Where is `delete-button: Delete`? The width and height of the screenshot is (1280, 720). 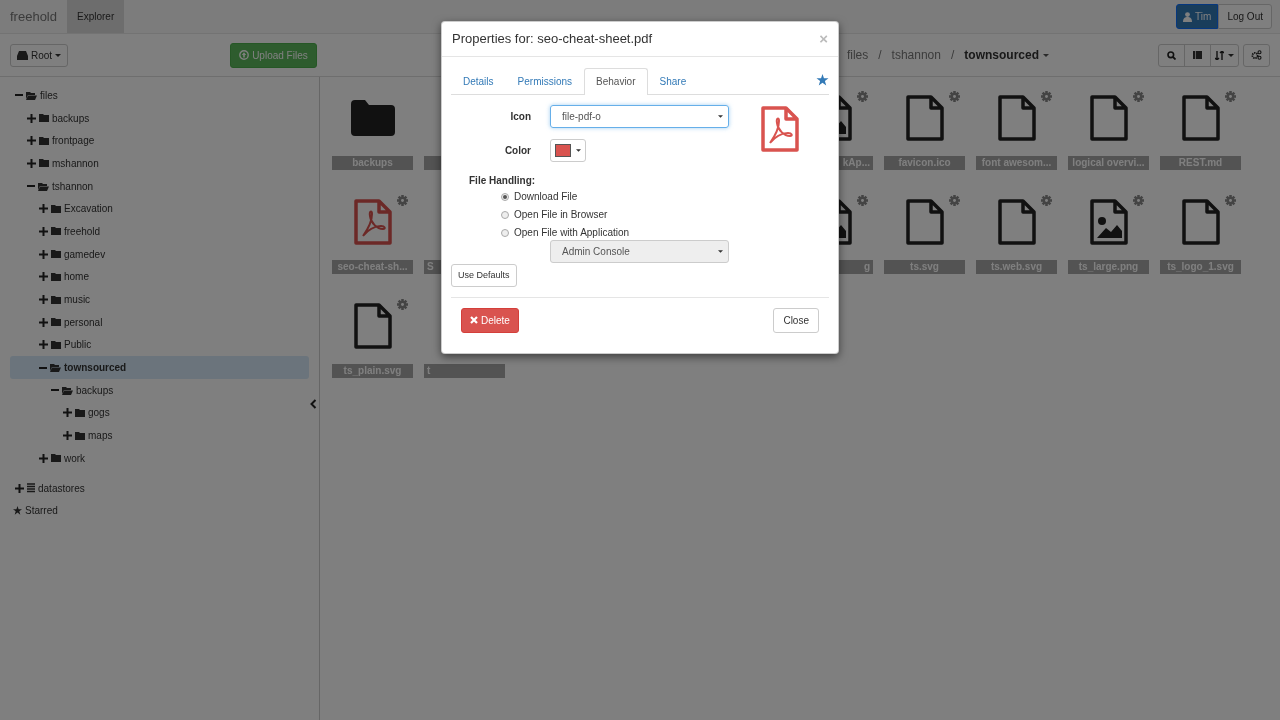 delete-button: Delete is located at coordinates (490, 320).